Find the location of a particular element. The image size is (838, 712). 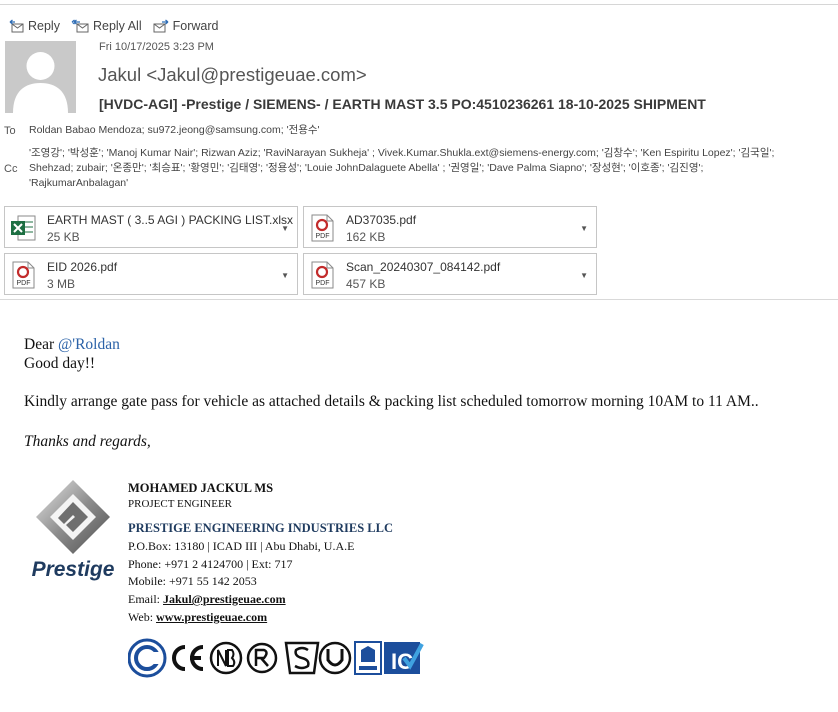

prestige-logo: Prestige is located at coordinates (73, 530).